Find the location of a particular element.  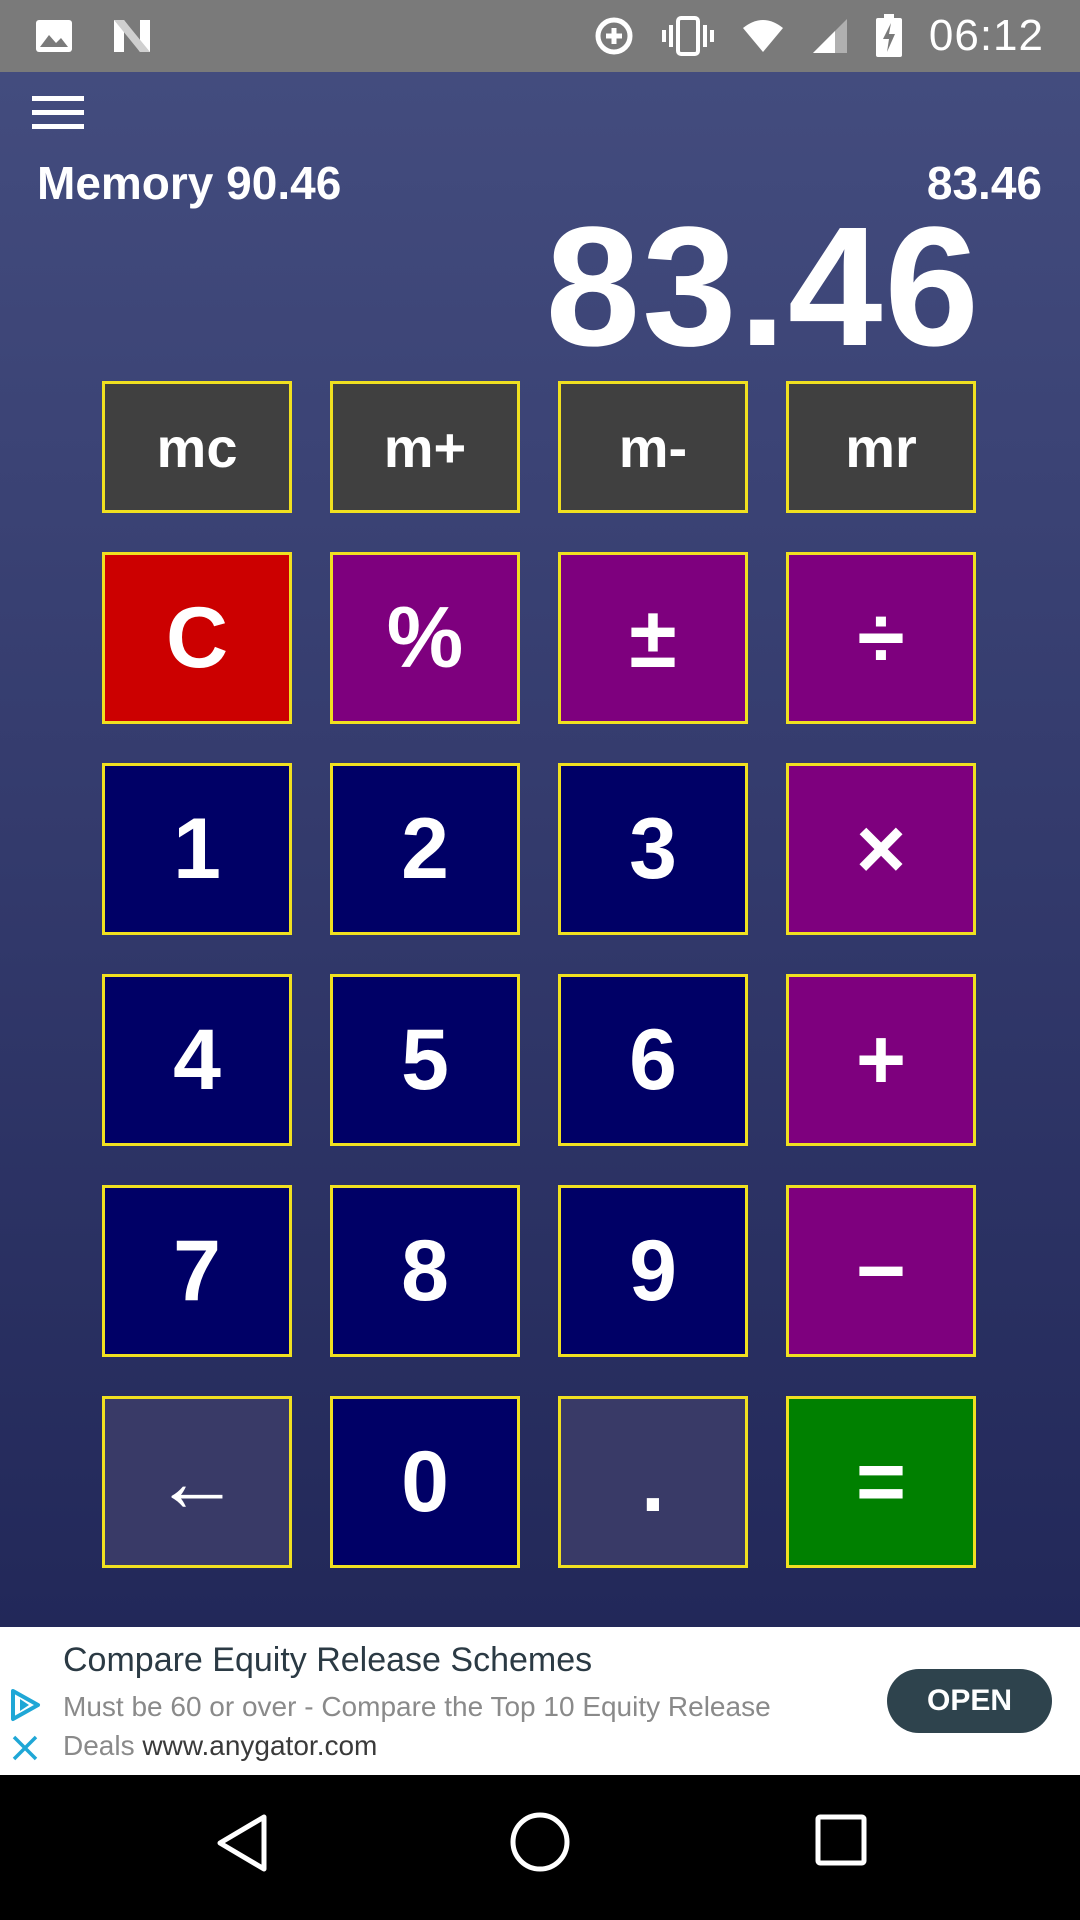

subtract-button: − is located at coordinates (881, 1271).